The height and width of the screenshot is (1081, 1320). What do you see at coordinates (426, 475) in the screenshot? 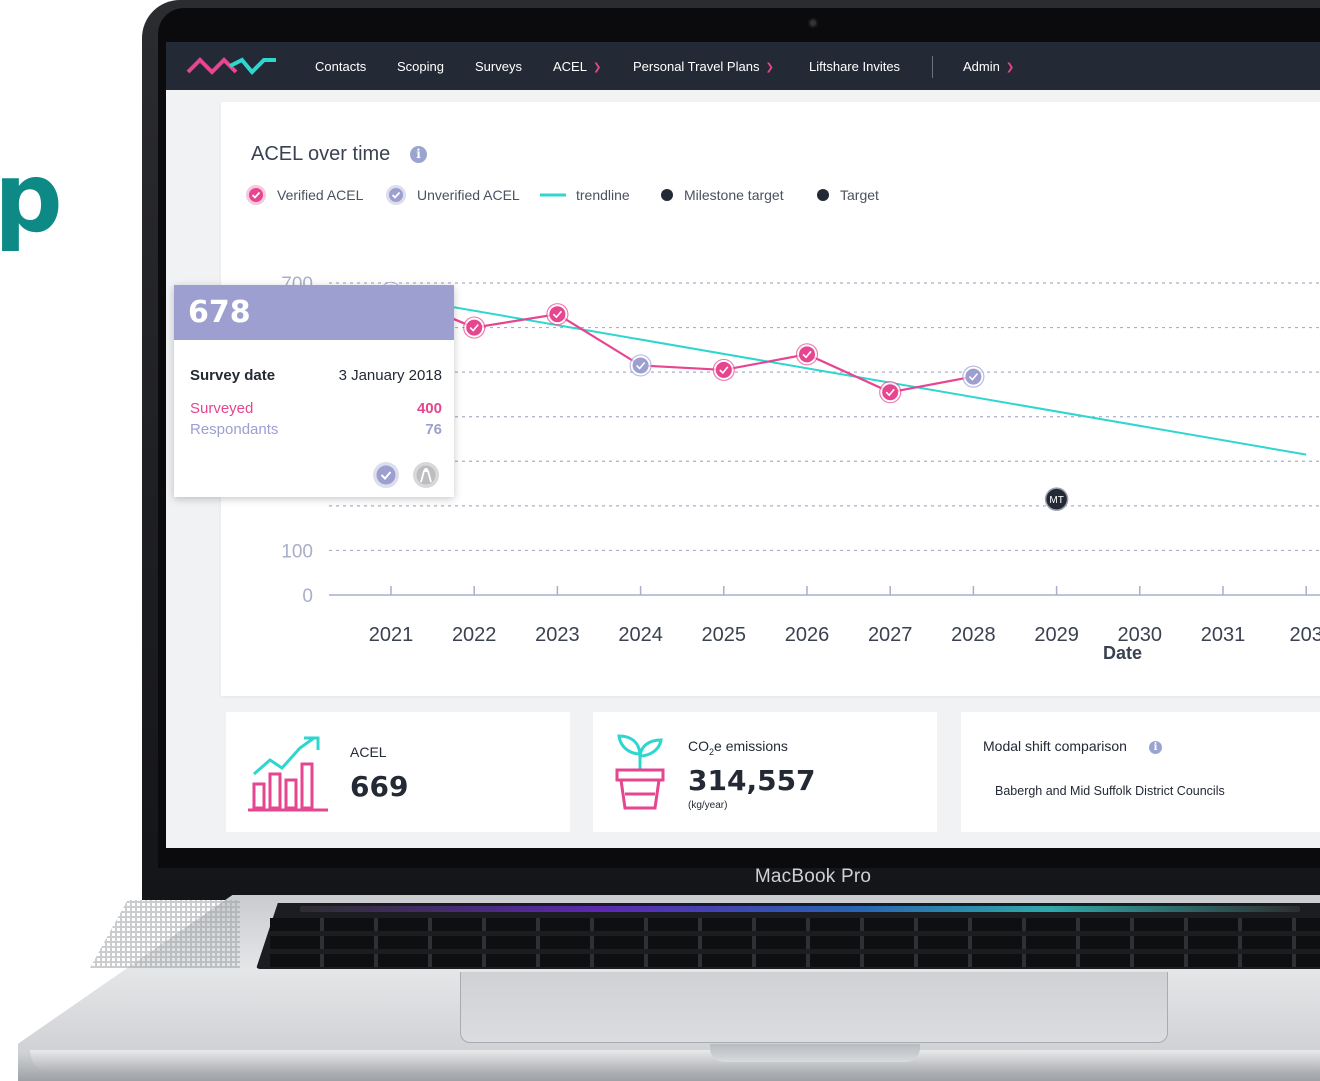
I see `person-circle-icon` at bounding box center [426, 475].